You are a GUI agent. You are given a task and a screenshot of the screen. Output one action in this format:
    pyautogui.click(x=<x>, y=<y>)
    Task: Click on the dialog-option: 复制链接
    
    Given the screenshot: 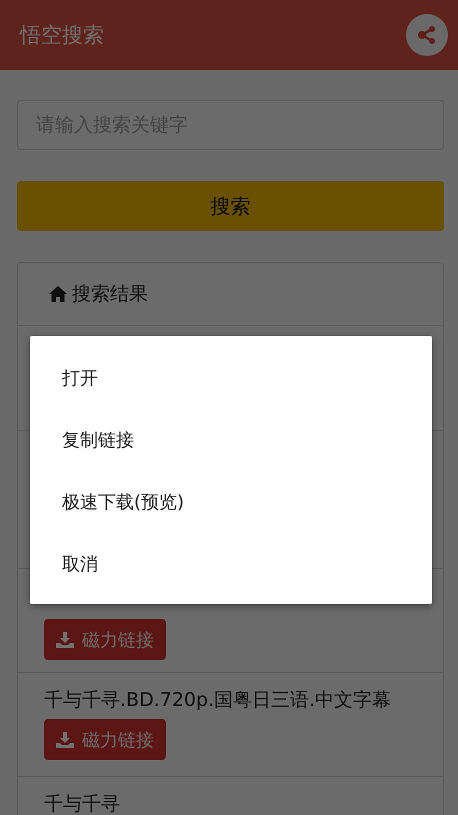 What is the action you would take?
    pyautogui.click(x=231, y=440)
    